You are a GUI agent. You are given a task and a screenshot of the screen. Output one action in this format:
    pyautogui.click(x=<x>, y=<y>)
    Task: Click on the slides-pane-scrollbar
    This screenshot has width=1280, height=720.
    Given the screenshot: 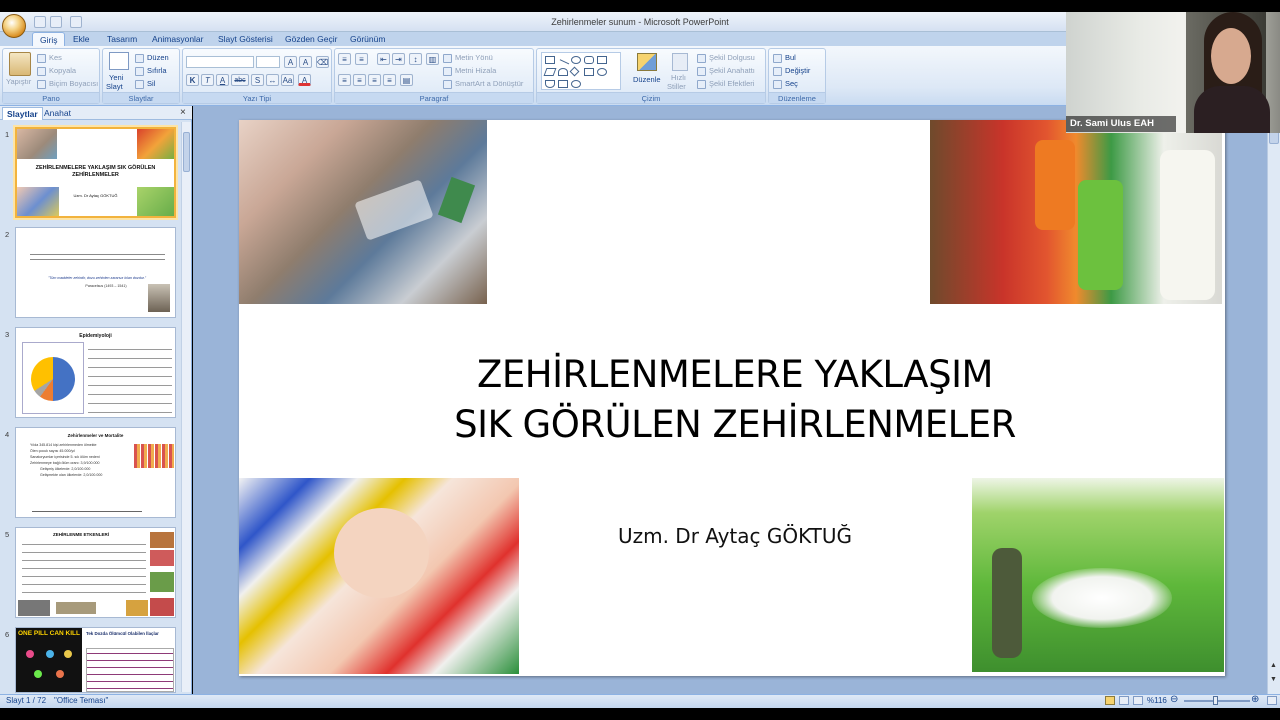 What is the action you would take?
    pyautogui.click(x=186, y=407)
    